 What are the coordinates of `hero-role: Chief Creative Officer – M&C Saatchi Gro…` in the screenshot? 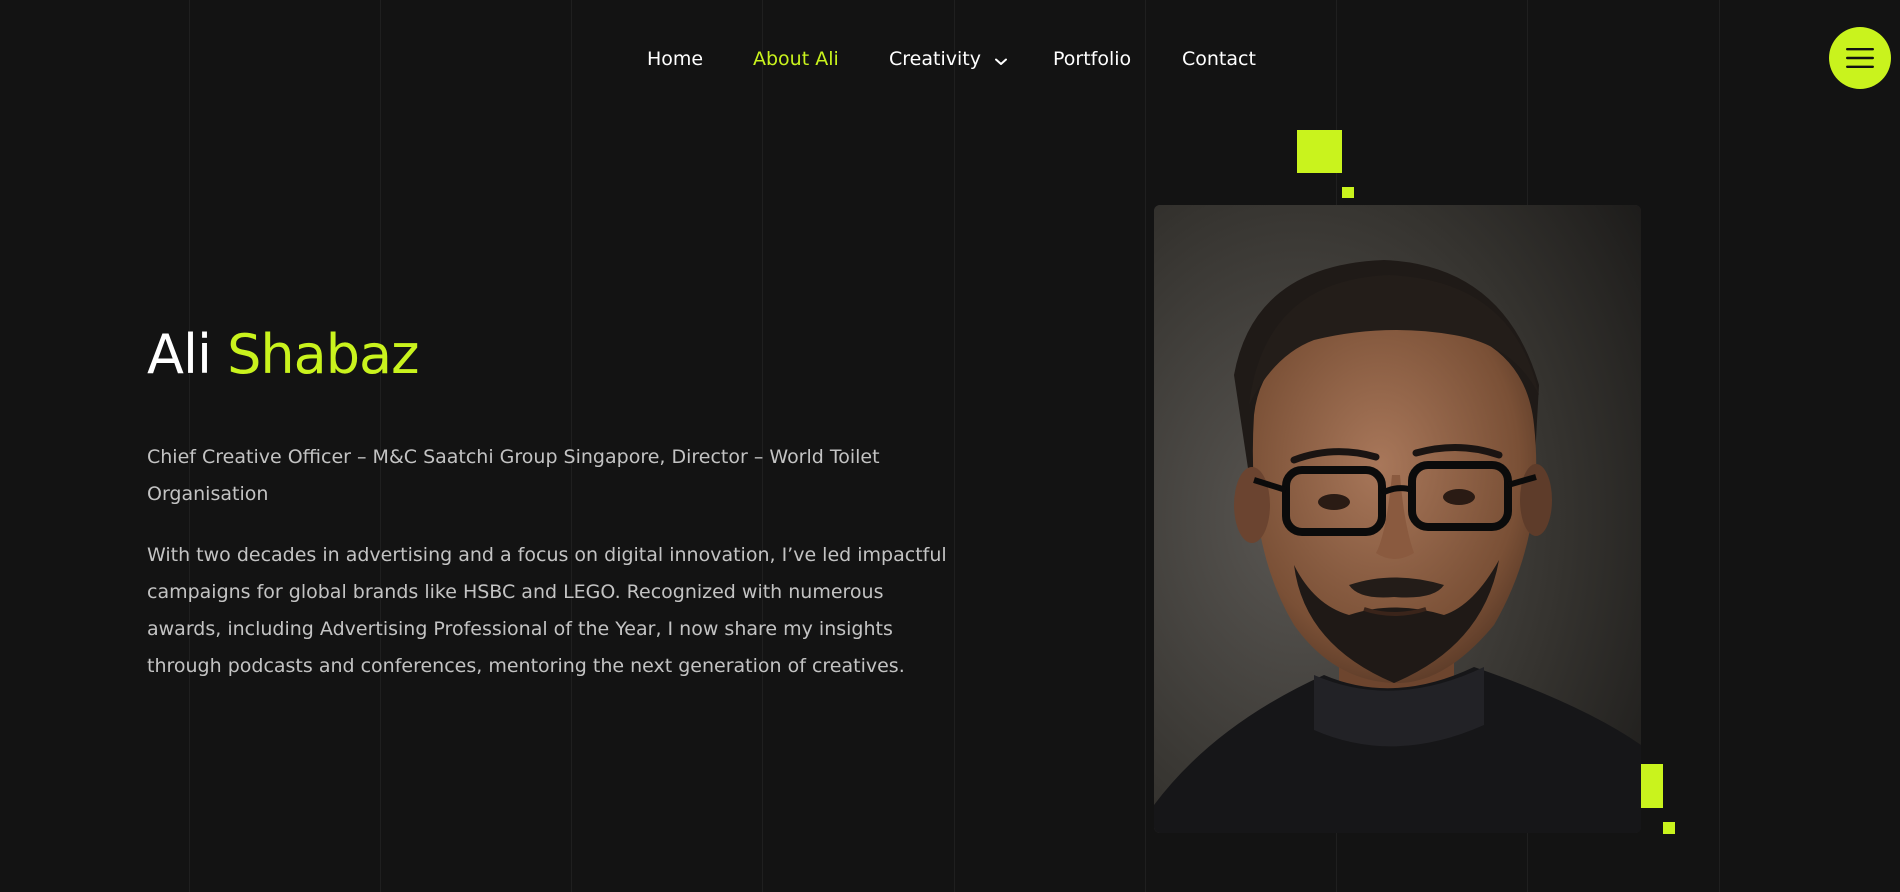 It's located at (513, 475).